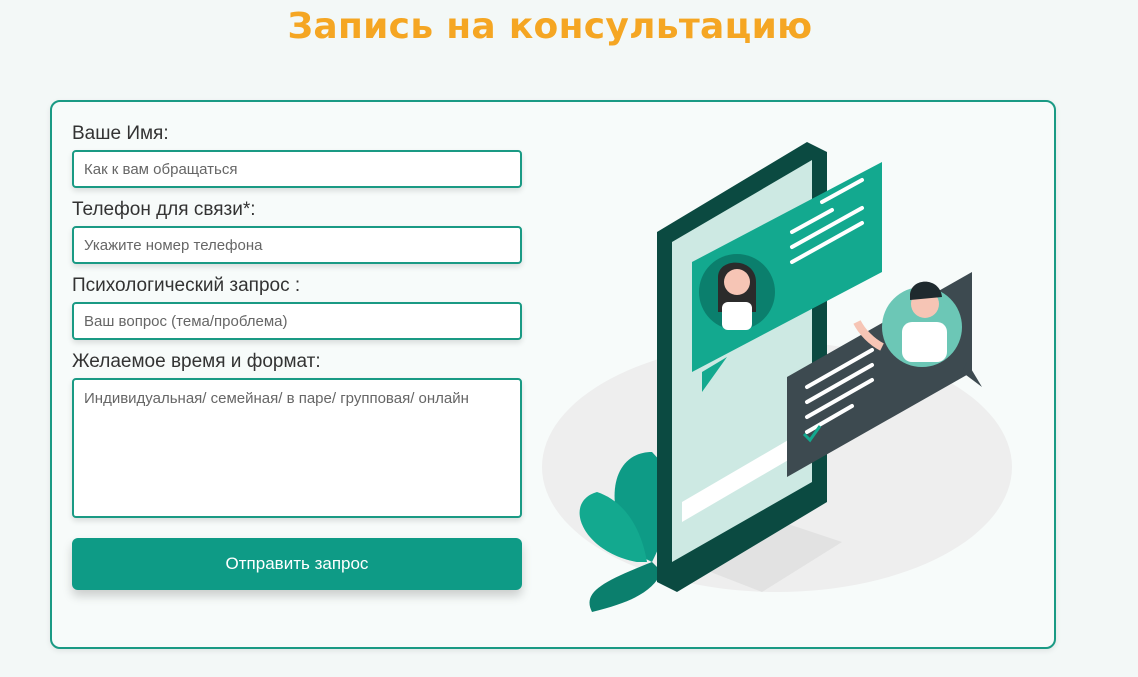 This screenshot has height=677, width=1138. Describe the element at coordinates (550, 26) in the screenshot. I see `page-title: Запись на консультацию` at that location.